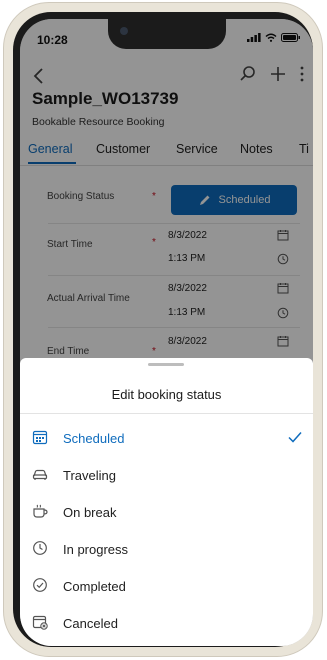 The image size is (327, 660). Describe the element at coordinates (167, 34) in the screenshot. I see `notch` at that location.